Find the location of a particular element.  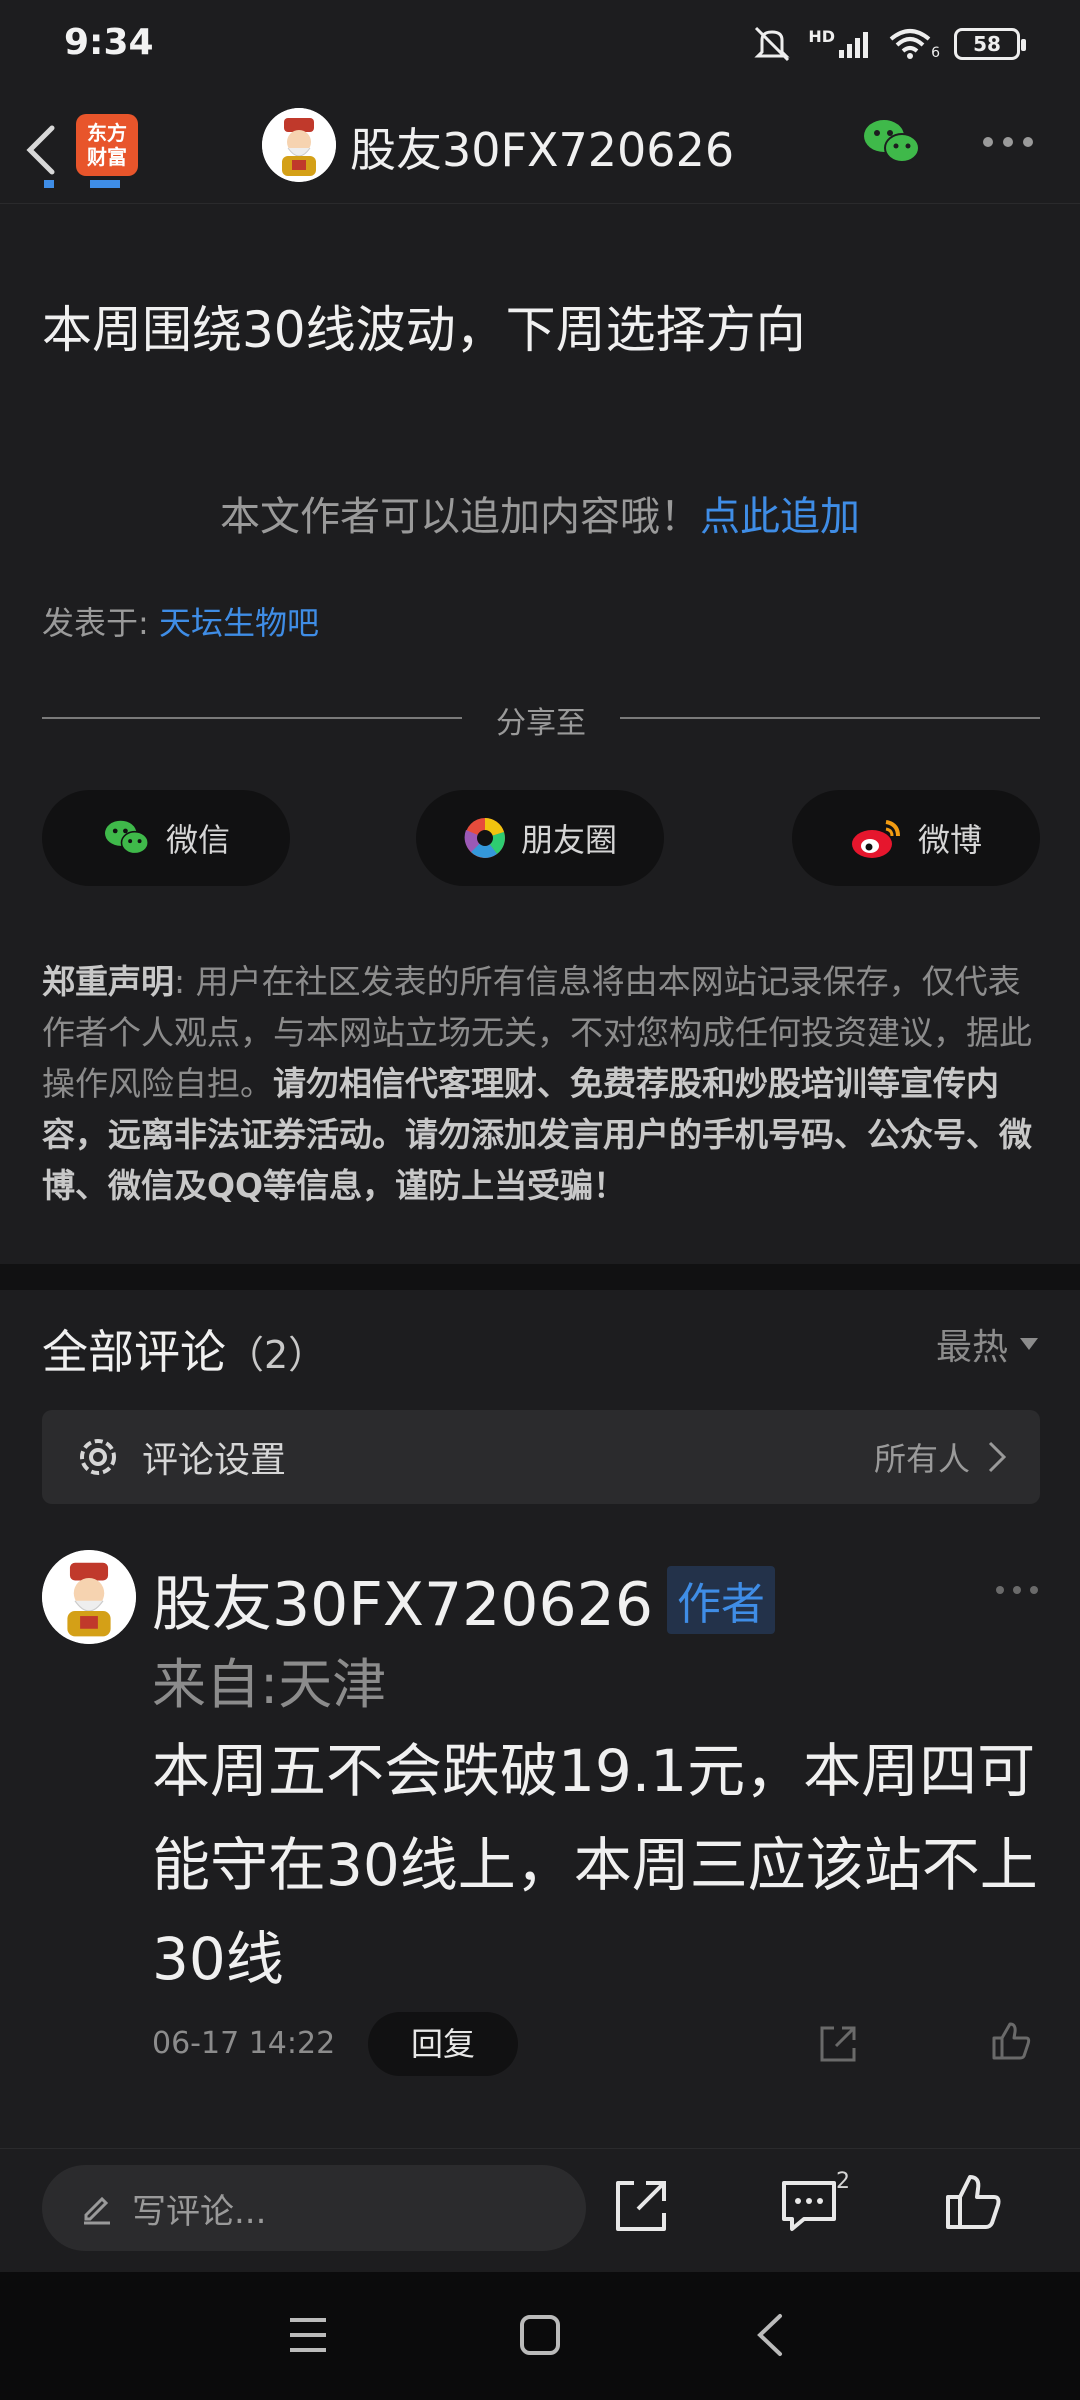

network-hd-label: HD is located at coordinates (822, 36).